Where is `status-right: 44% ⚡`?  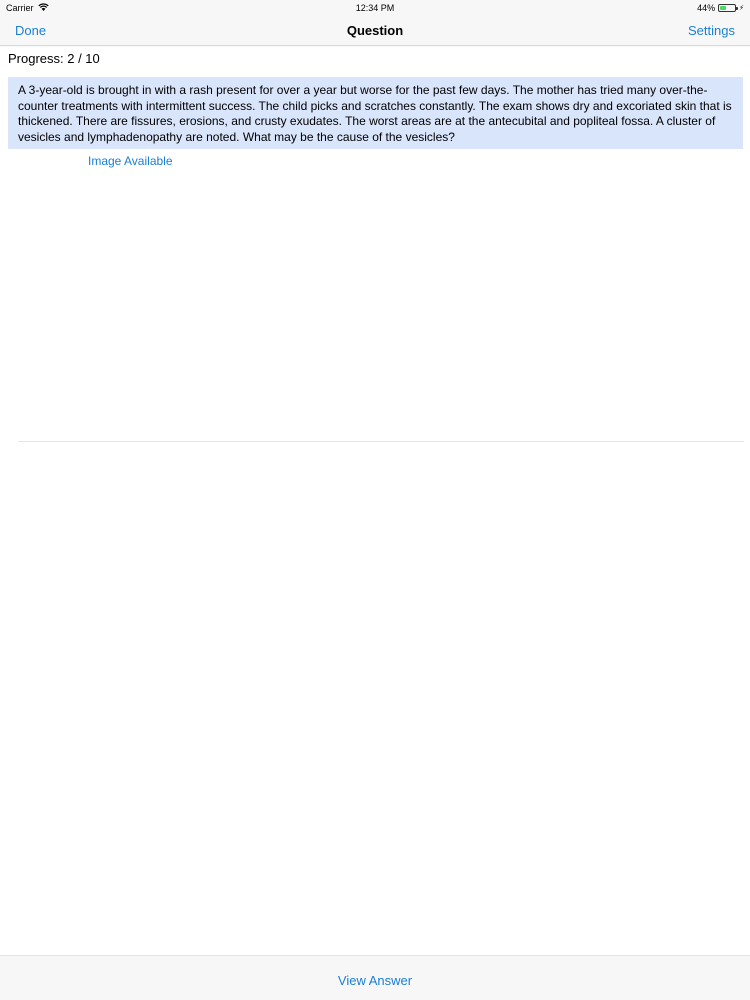
status-right: 44% ⚡ is located at coordinates (720, 8).